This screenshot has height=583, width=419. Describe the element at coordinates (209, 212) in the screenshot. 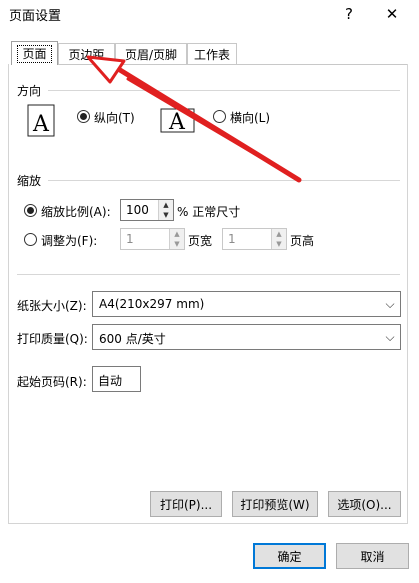

I see `scale-percent-suffix: % 正常尺寸` at that location.